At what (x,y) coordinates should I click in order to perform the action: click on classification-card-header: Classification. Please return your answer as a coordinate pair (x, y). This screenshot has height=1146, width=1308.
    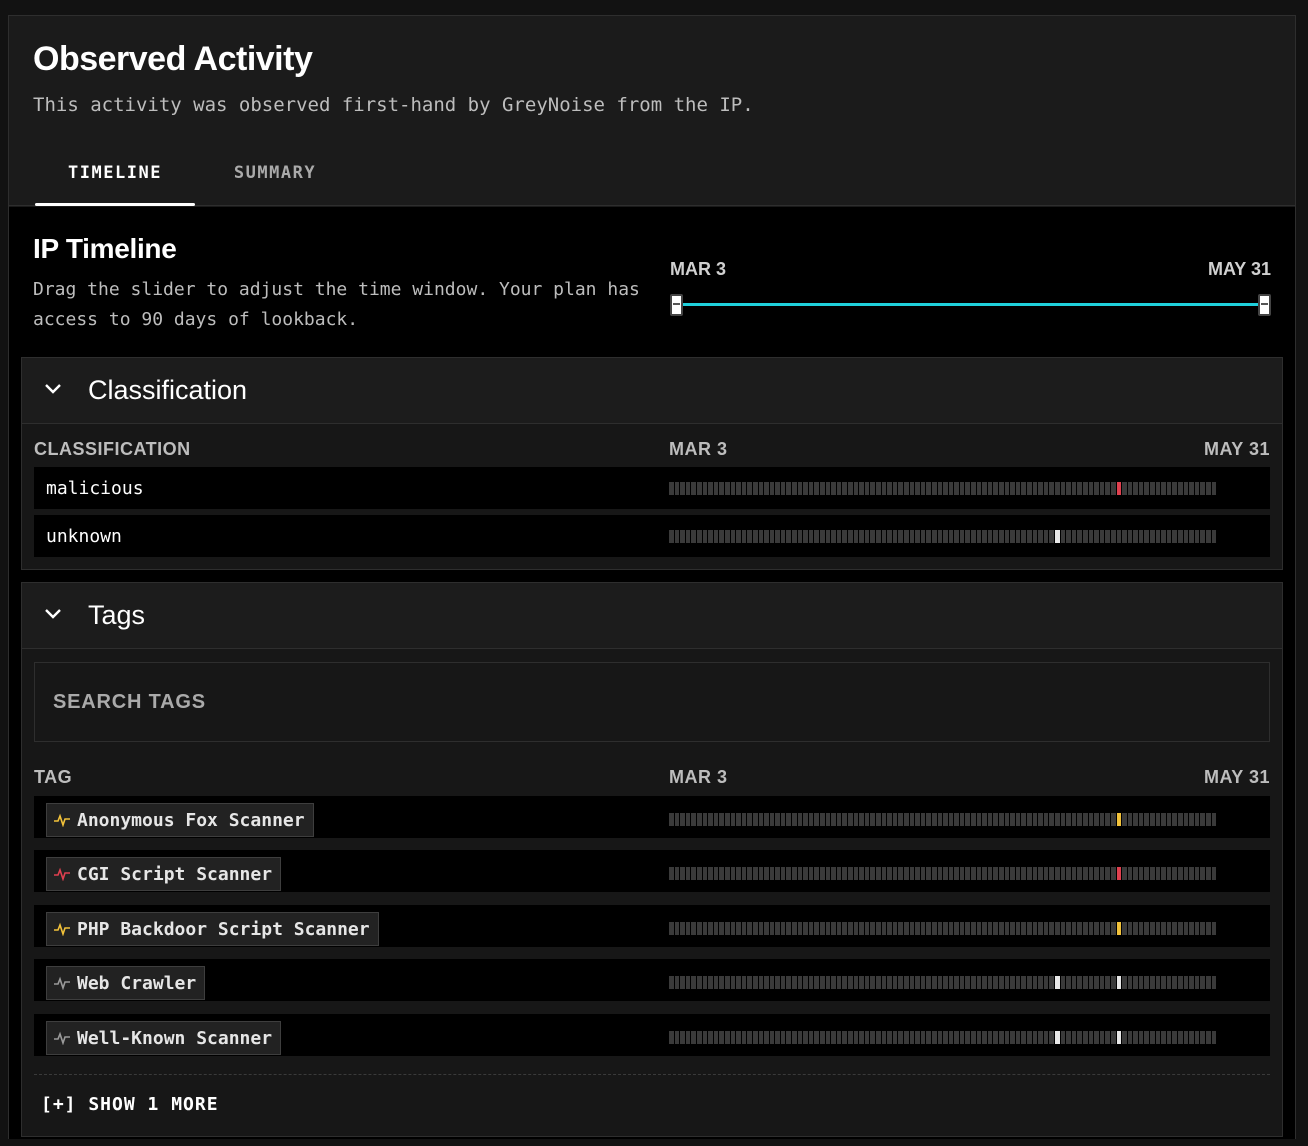
    Looking at the image, I should click on (652, 391).